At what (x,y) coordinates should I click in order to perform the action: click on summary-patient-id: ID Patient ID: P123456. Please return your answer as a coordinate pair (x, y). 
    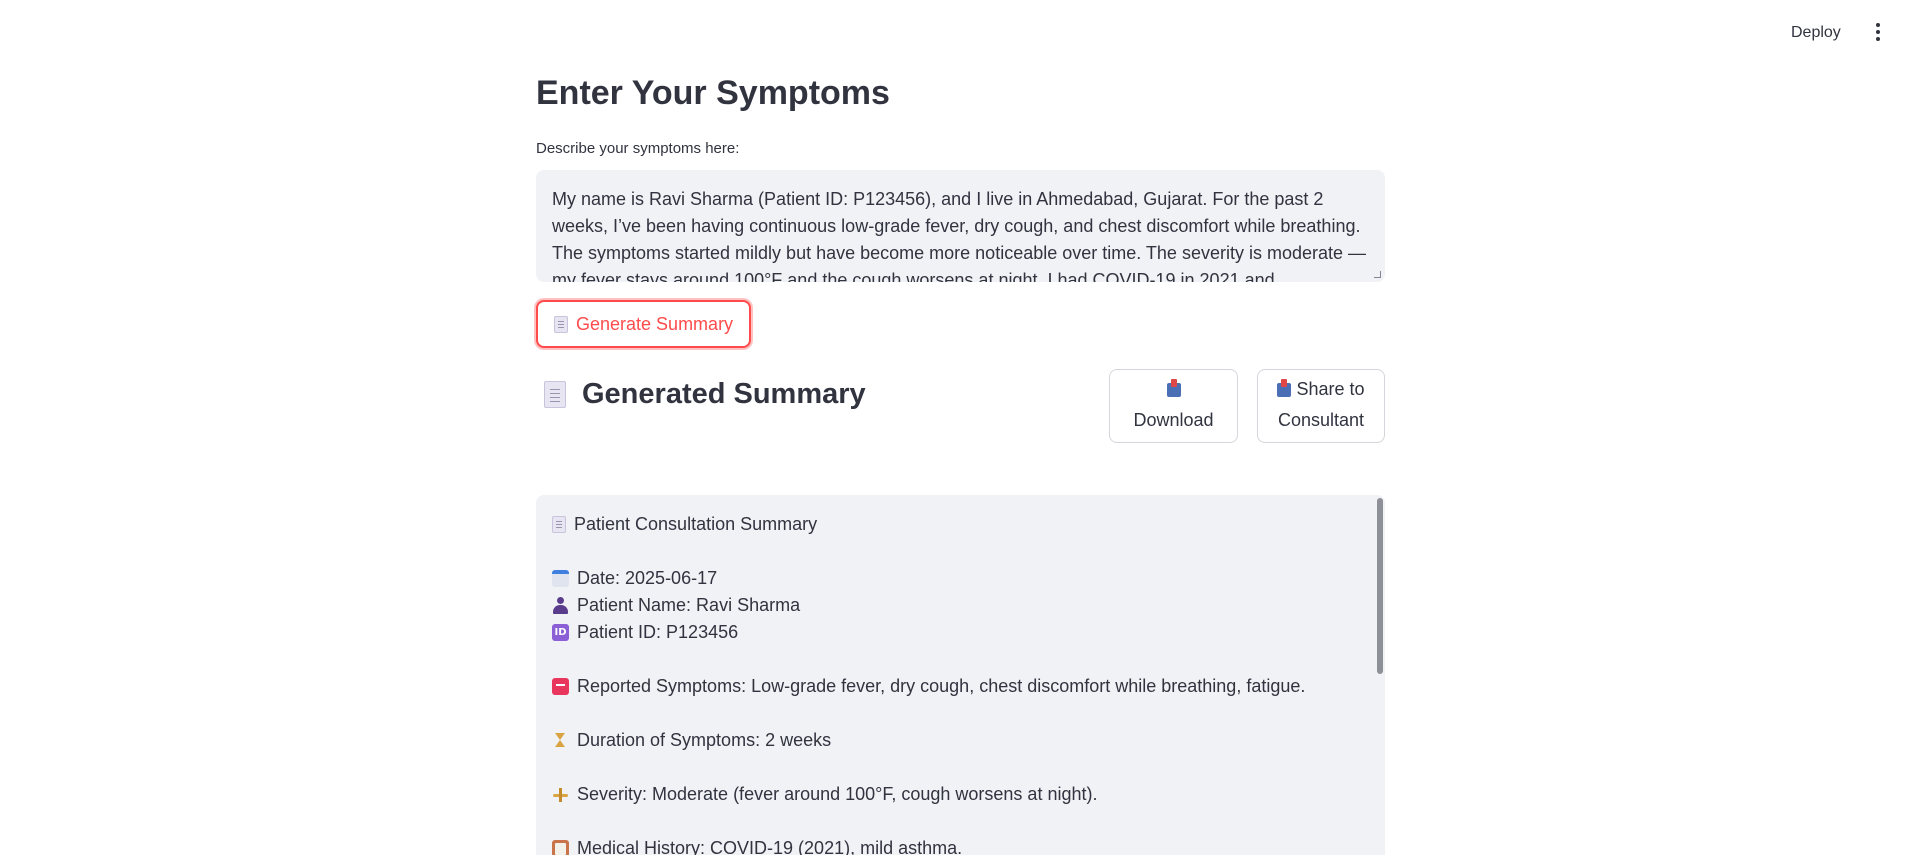
    Looking at the image, I should click on (960, 632).